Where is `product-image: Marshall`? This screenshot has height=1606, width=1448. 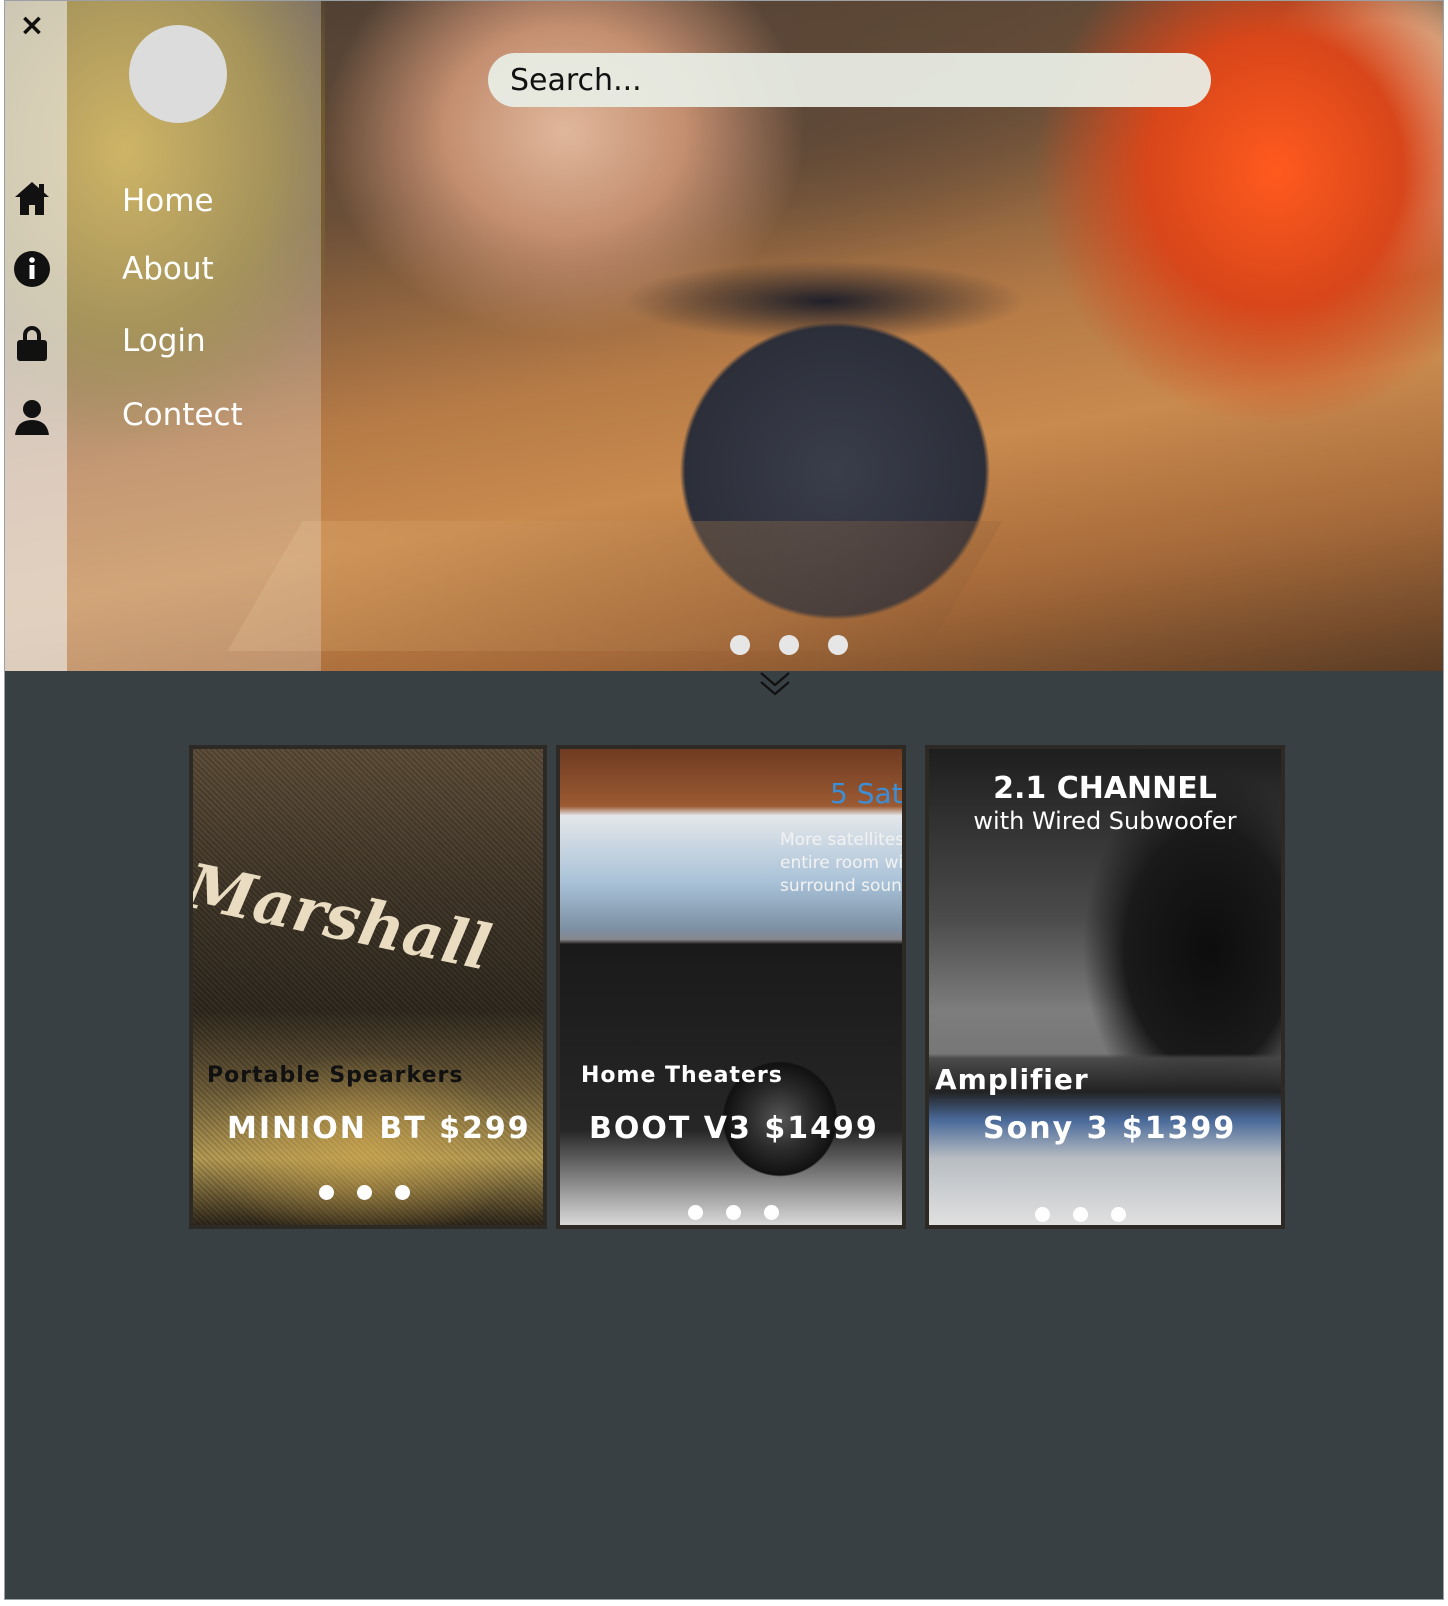 product-image: Marshall is located at coordinates (368, 987).